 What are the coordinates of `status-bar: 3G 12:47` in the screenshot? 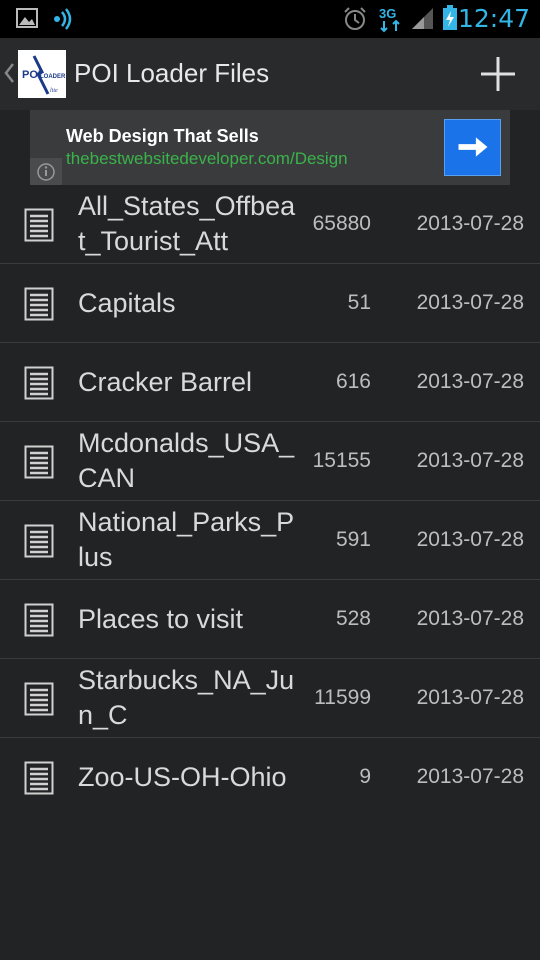 It's located at (270, 19).